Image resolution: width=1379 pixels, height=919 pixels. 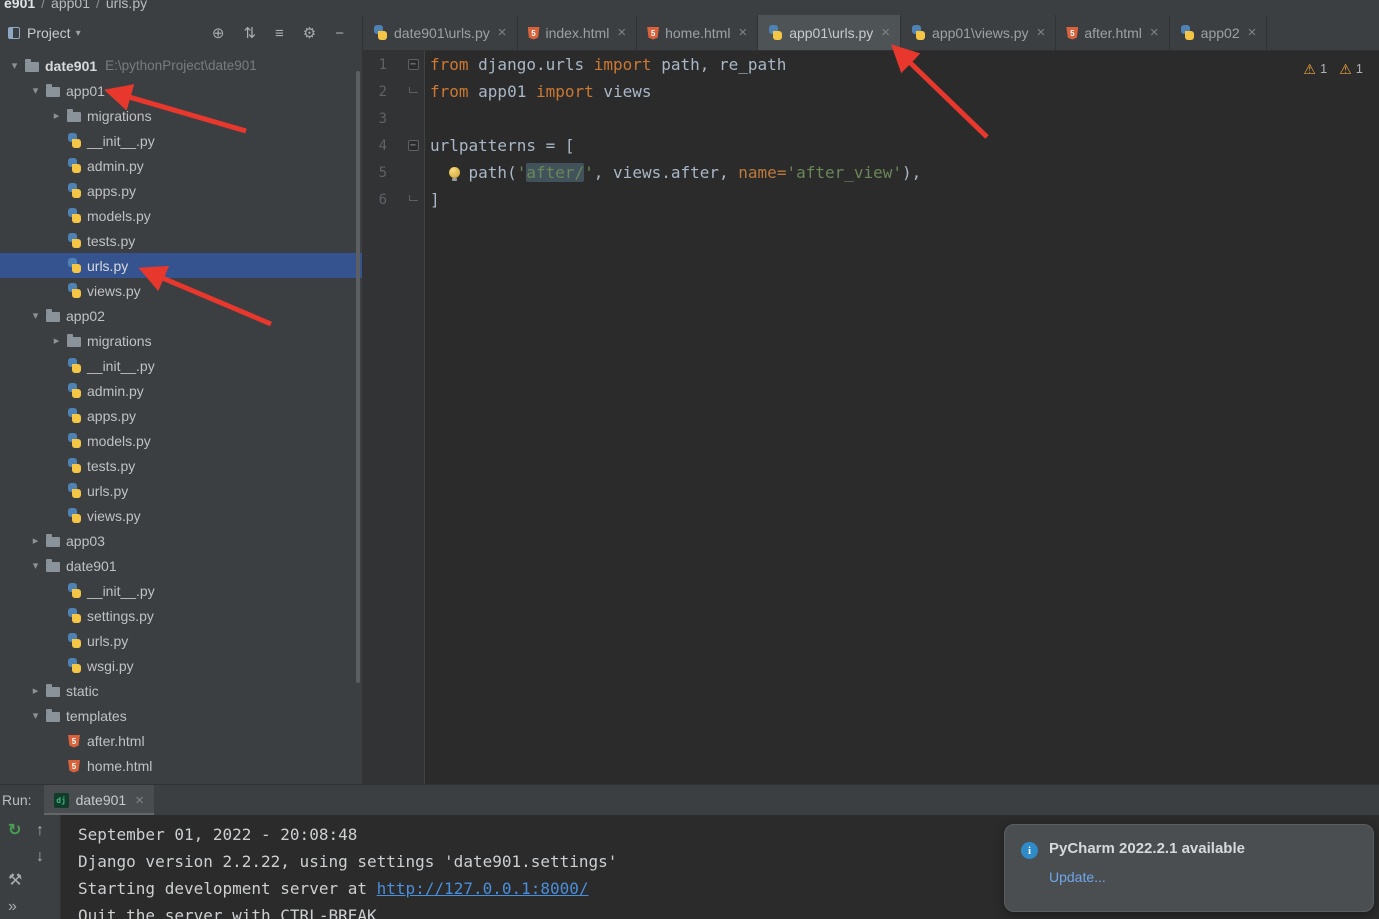 I want to click on tree-item: ▾ date901, so click(x=181, y=565).